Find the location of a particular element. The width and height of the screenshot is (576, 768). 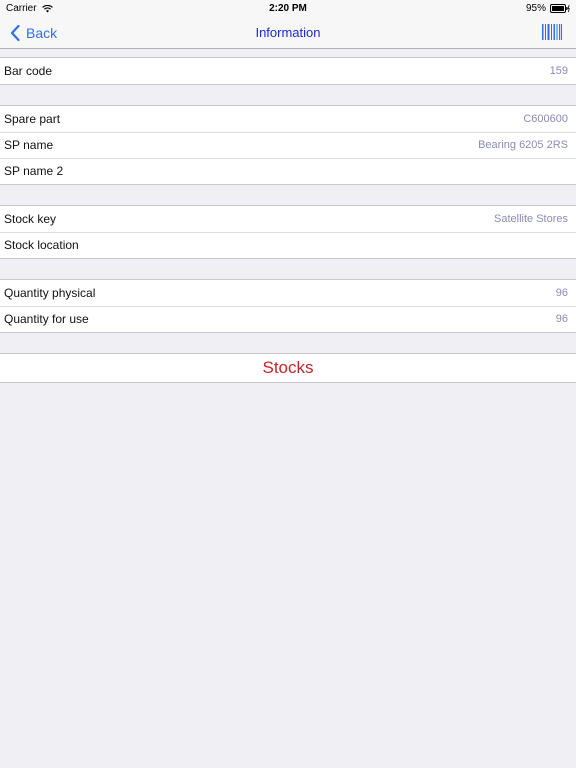

status-bar: Carrier 2:20 PM 95% is located at coordinates (288, 8).